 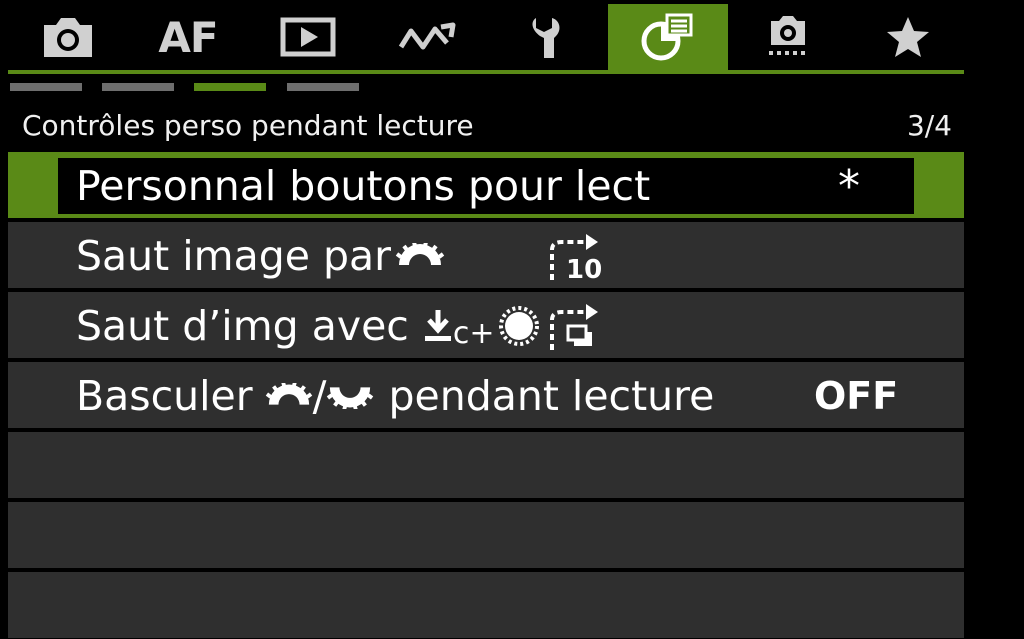 What do you see at coordinates (487, 125) in the screenshot?
I see `menu-header: Contrôles perso pendant lecture 3/4` at bounding box center [487, 125].